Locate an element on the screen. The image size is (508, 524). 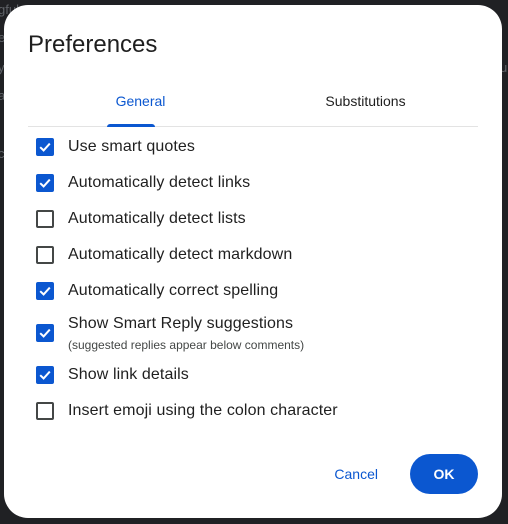
tab-general: General is located at coordinates (140, 105).